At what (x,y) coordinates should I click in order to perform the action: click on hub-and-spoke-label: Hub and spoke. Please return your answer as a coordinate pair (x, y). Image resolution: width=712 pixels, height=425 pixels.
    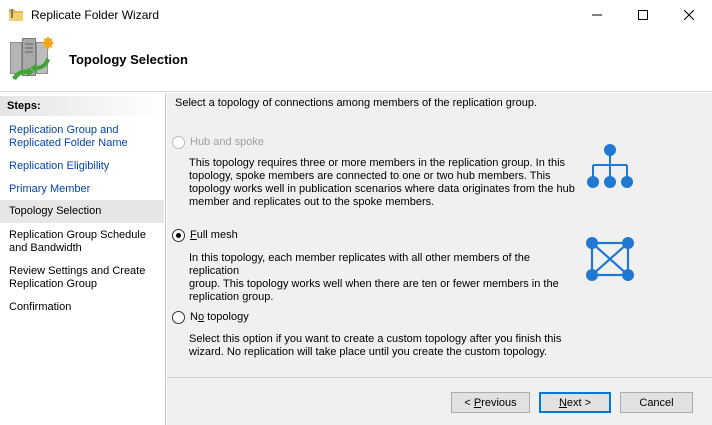
    Looking at the image, I should click on (227, 142).